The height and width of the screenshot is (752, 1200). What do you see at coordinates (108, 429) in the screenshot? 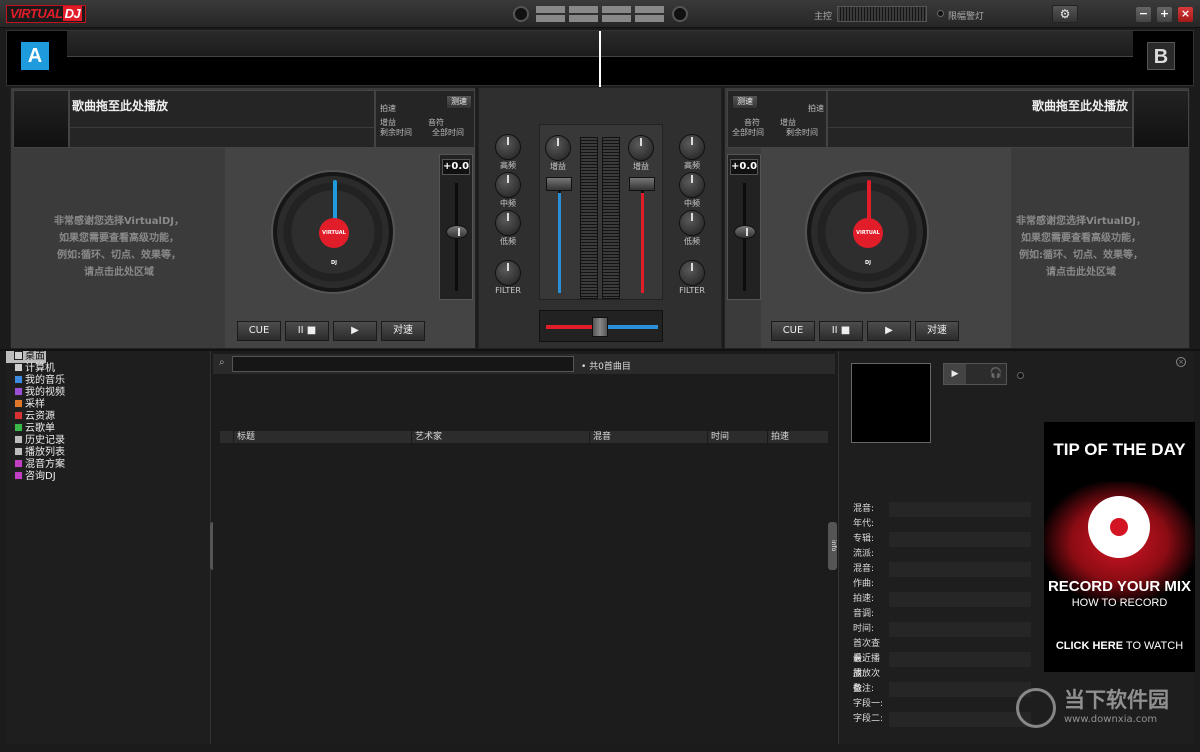
I see `folder-item: 云歌单` at bounding box center [108, 429].